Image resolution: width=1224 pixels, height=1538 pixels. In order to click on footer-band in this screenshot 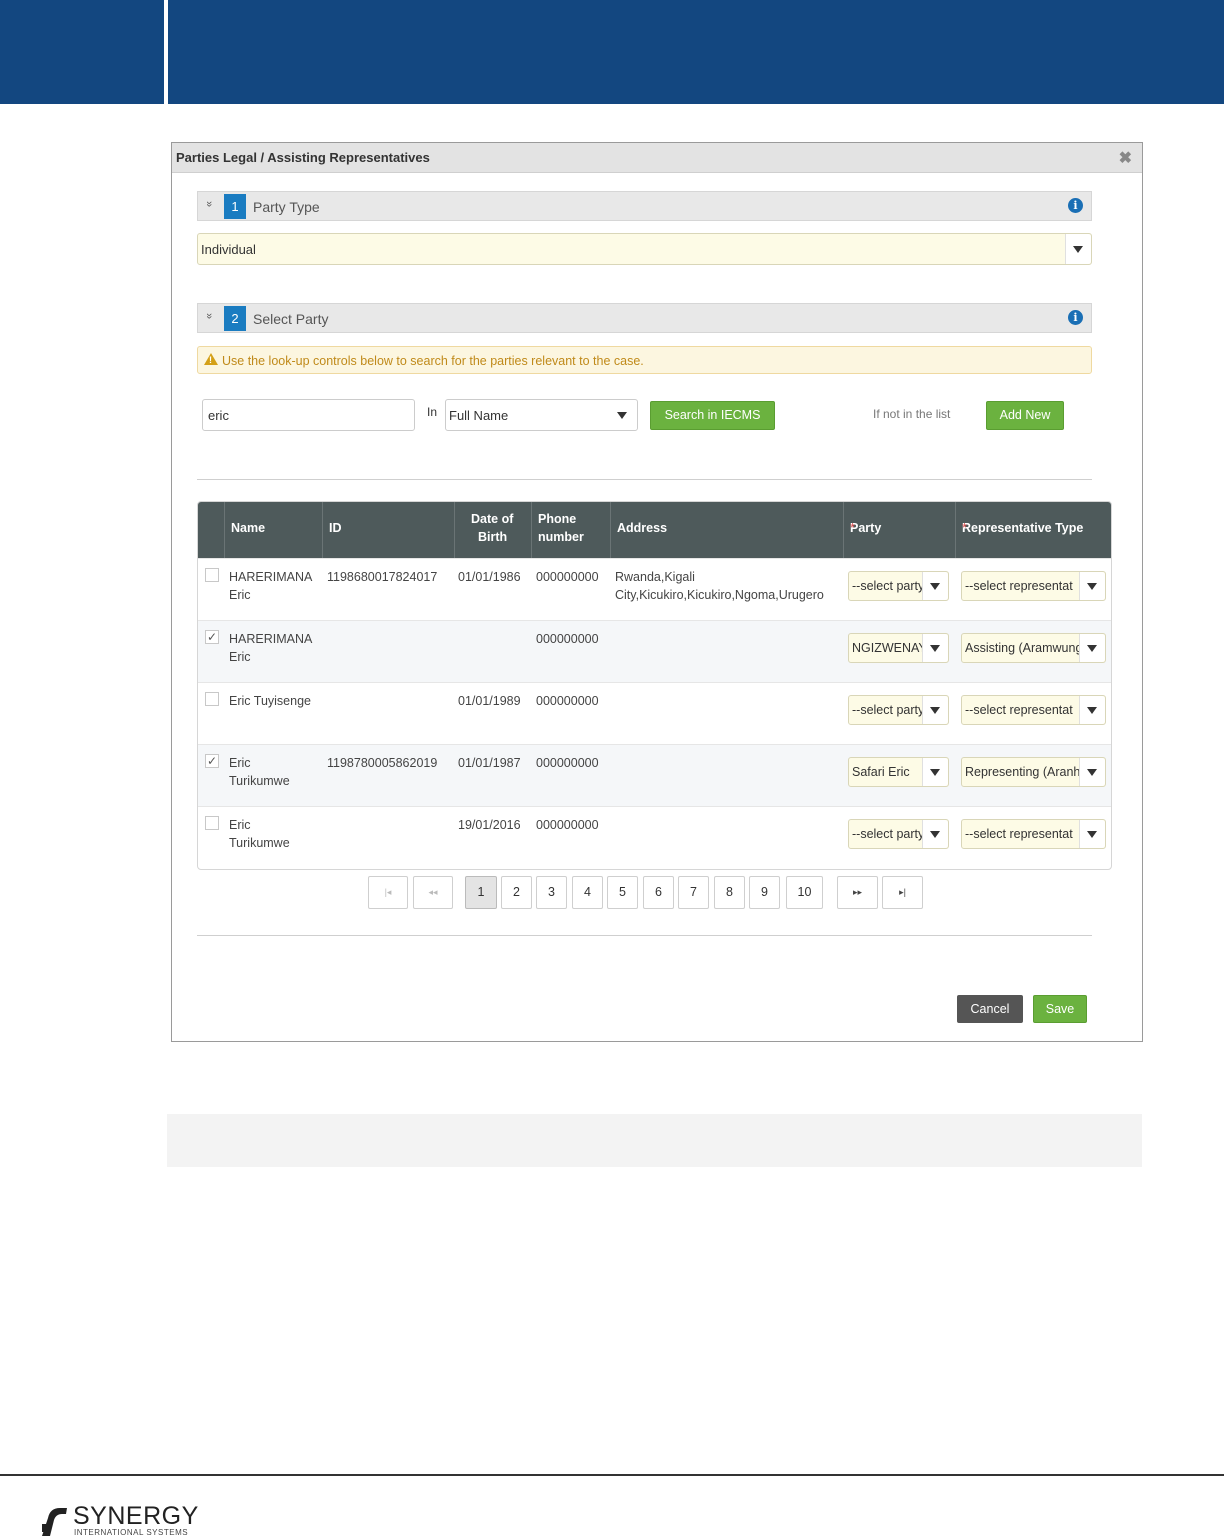, I will do `click(654, 1140)`.